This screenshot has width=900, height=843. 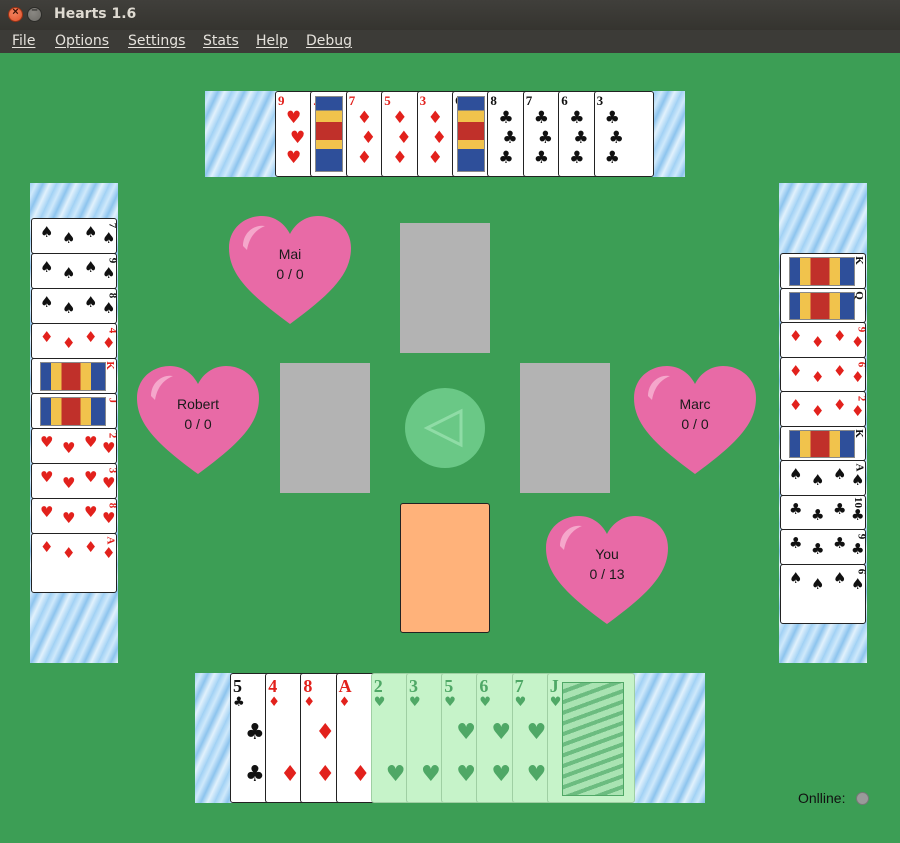 What do you see at coordinates (111, 505) in the screenshot?
I see `card-rank: 8` at bounding box center [111, 505].